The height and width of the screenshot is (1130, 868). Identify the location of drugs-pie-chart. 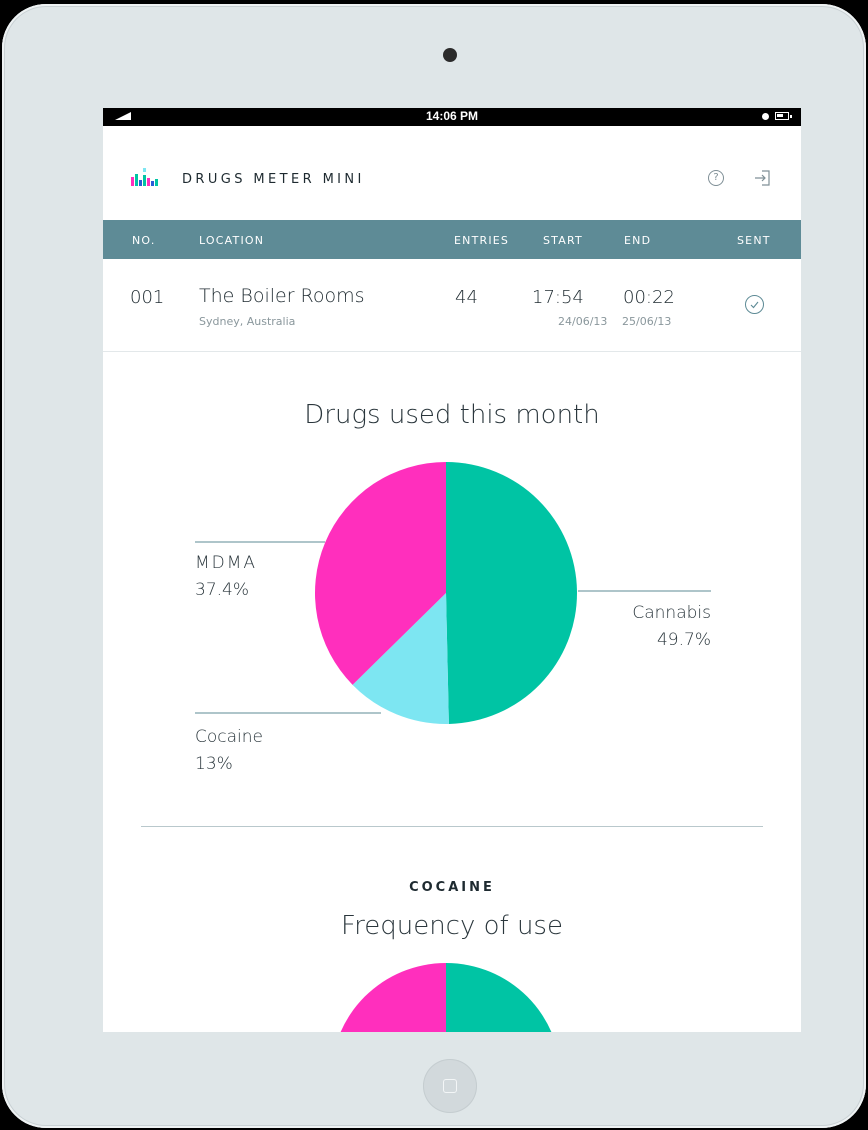
(453, 593).